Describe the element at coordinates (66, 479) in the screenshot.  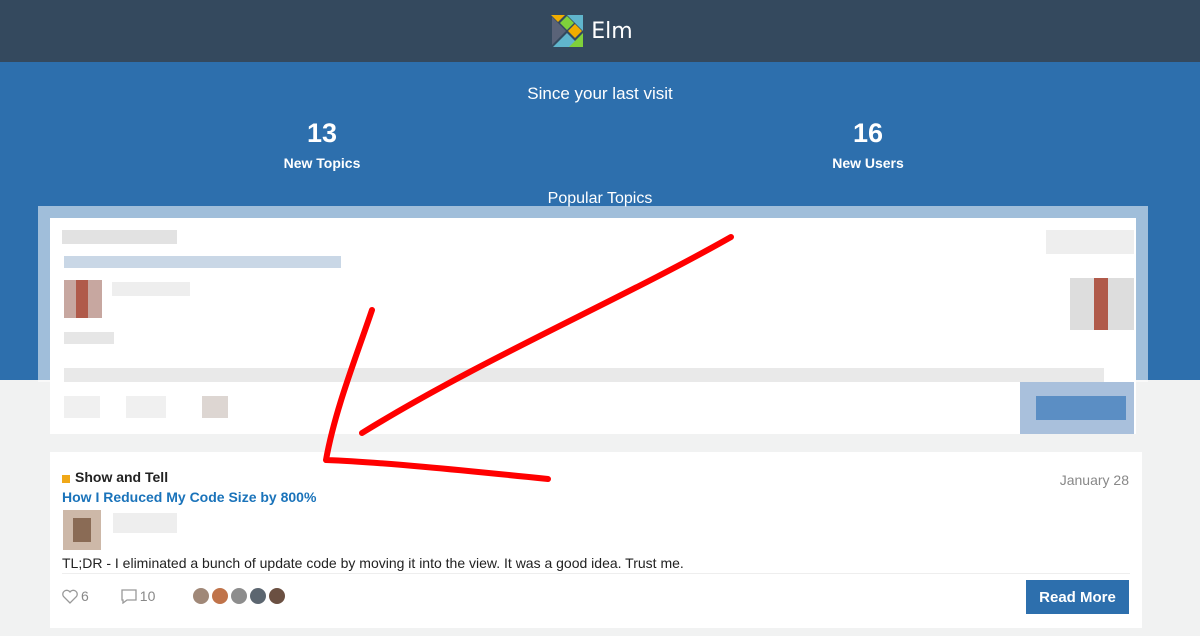
I see `category-color-icon` at that location.